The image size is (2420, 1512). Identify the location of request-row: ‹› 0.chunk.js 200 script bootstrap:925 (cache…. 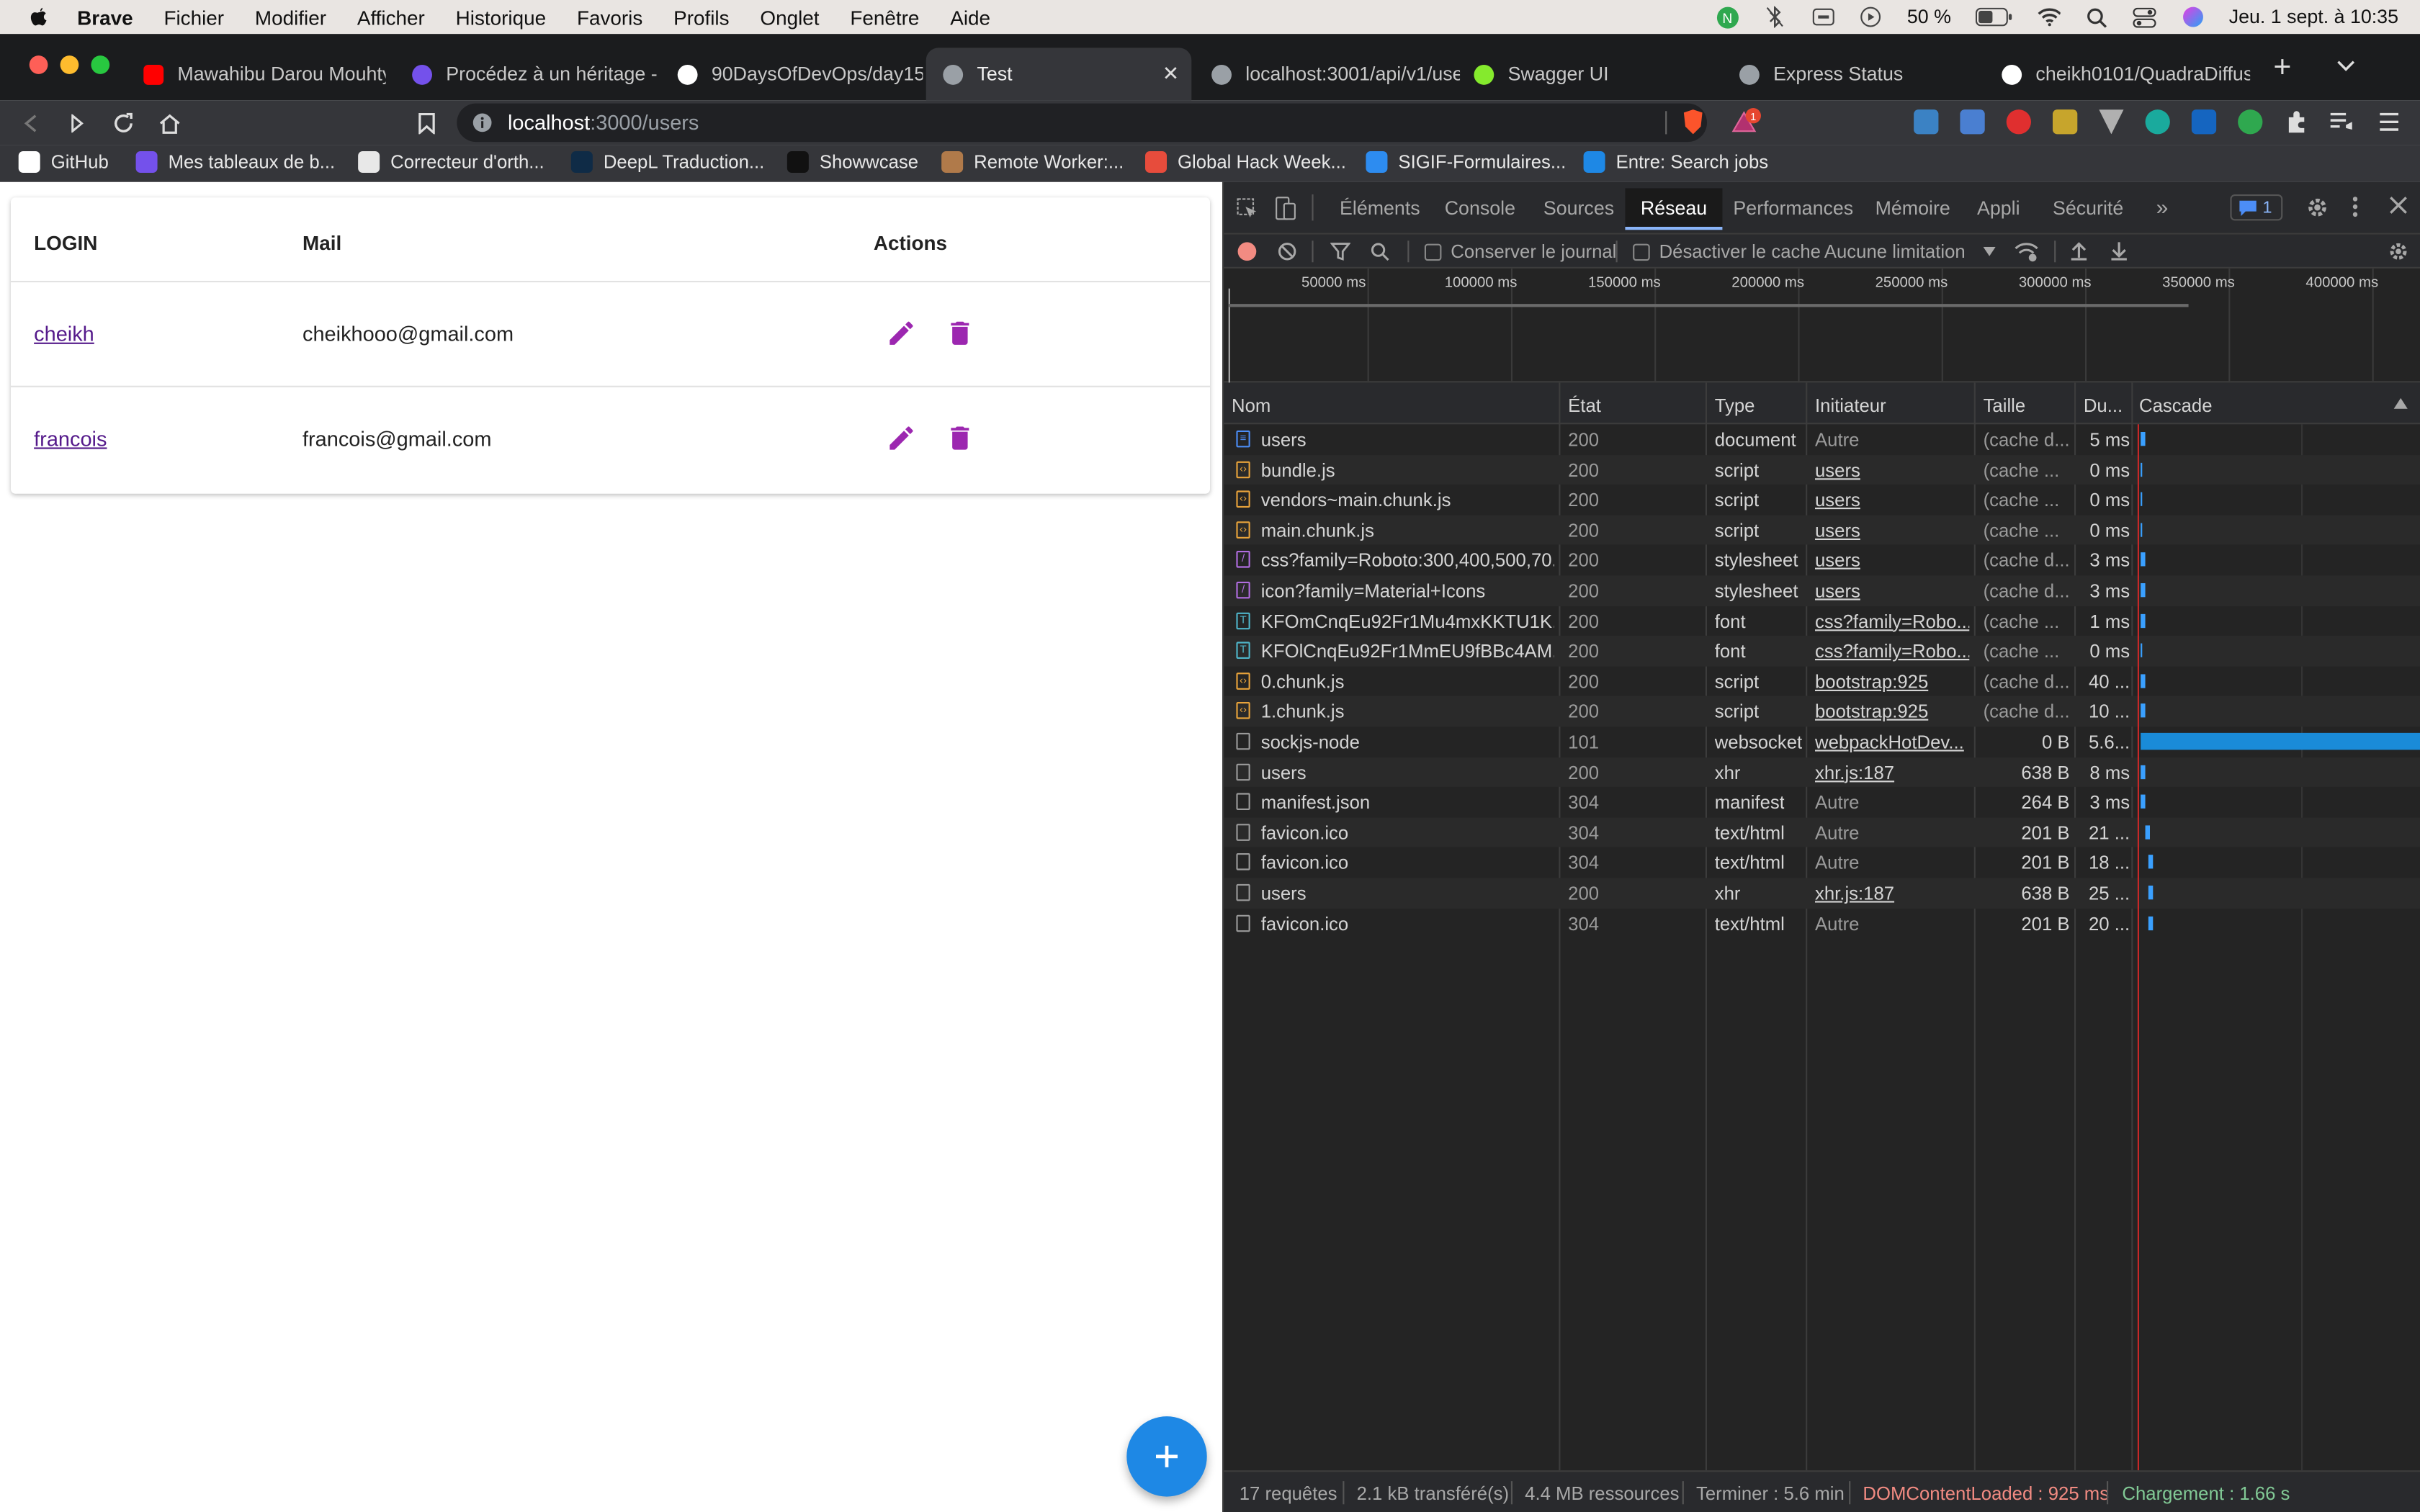
(1822, 681).